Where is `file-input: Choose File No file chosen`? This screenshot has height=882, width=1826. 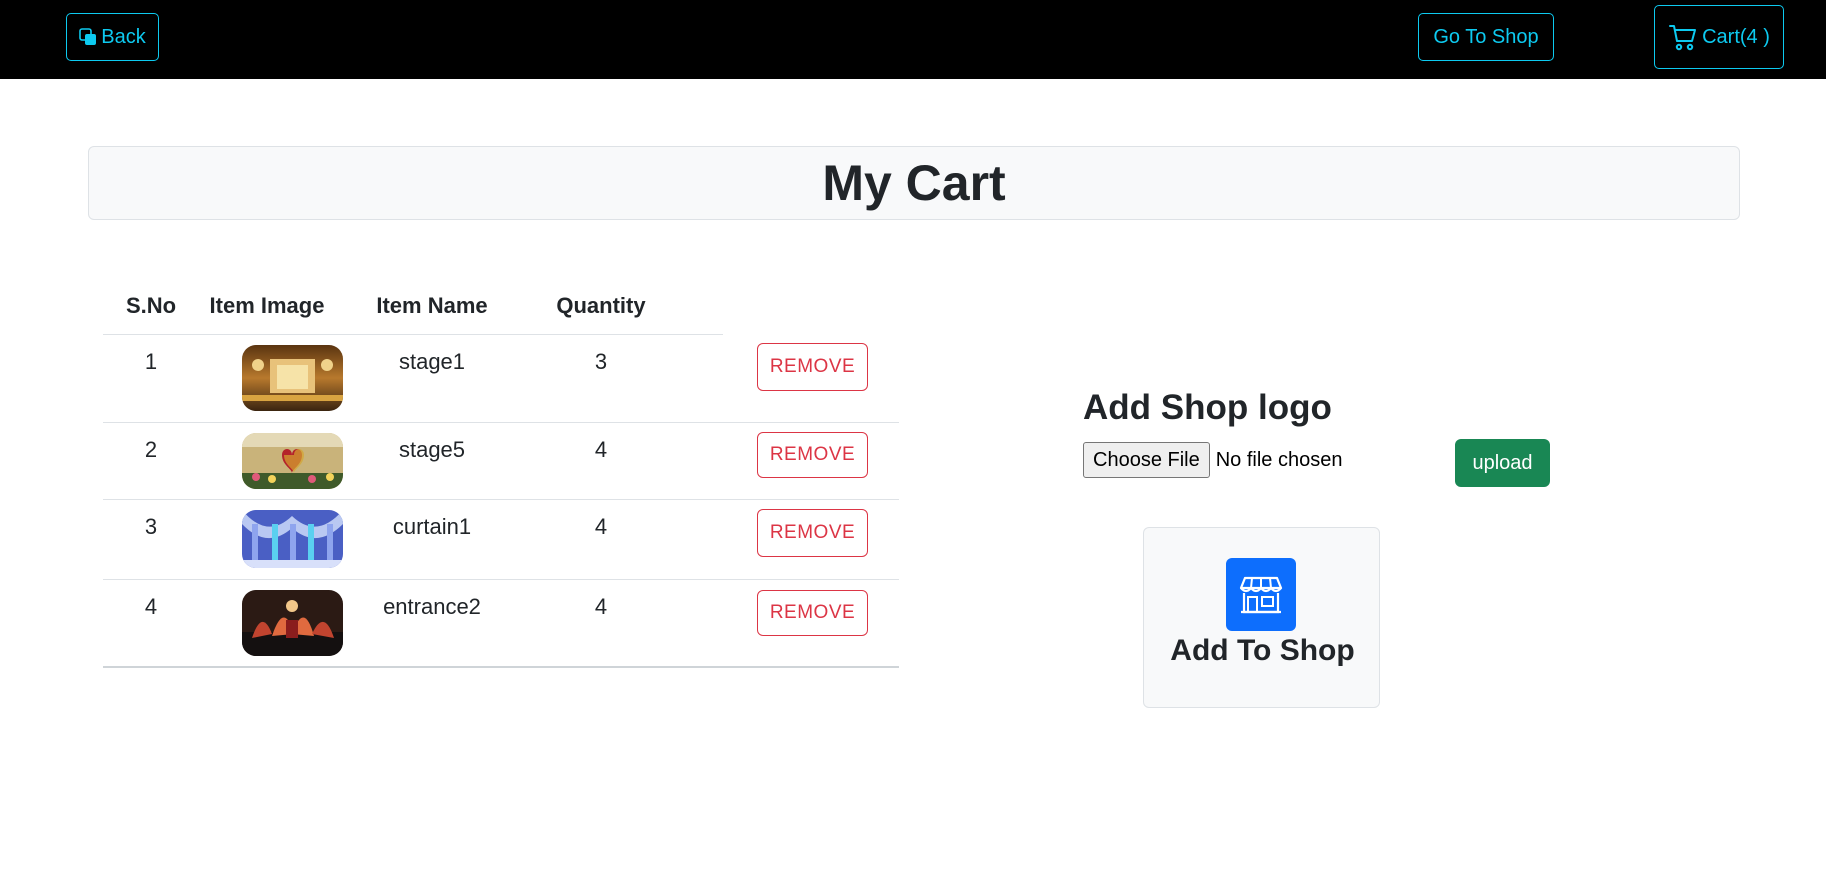 file-input: Choose File No file chosen is located at coordinates (1212, 460).